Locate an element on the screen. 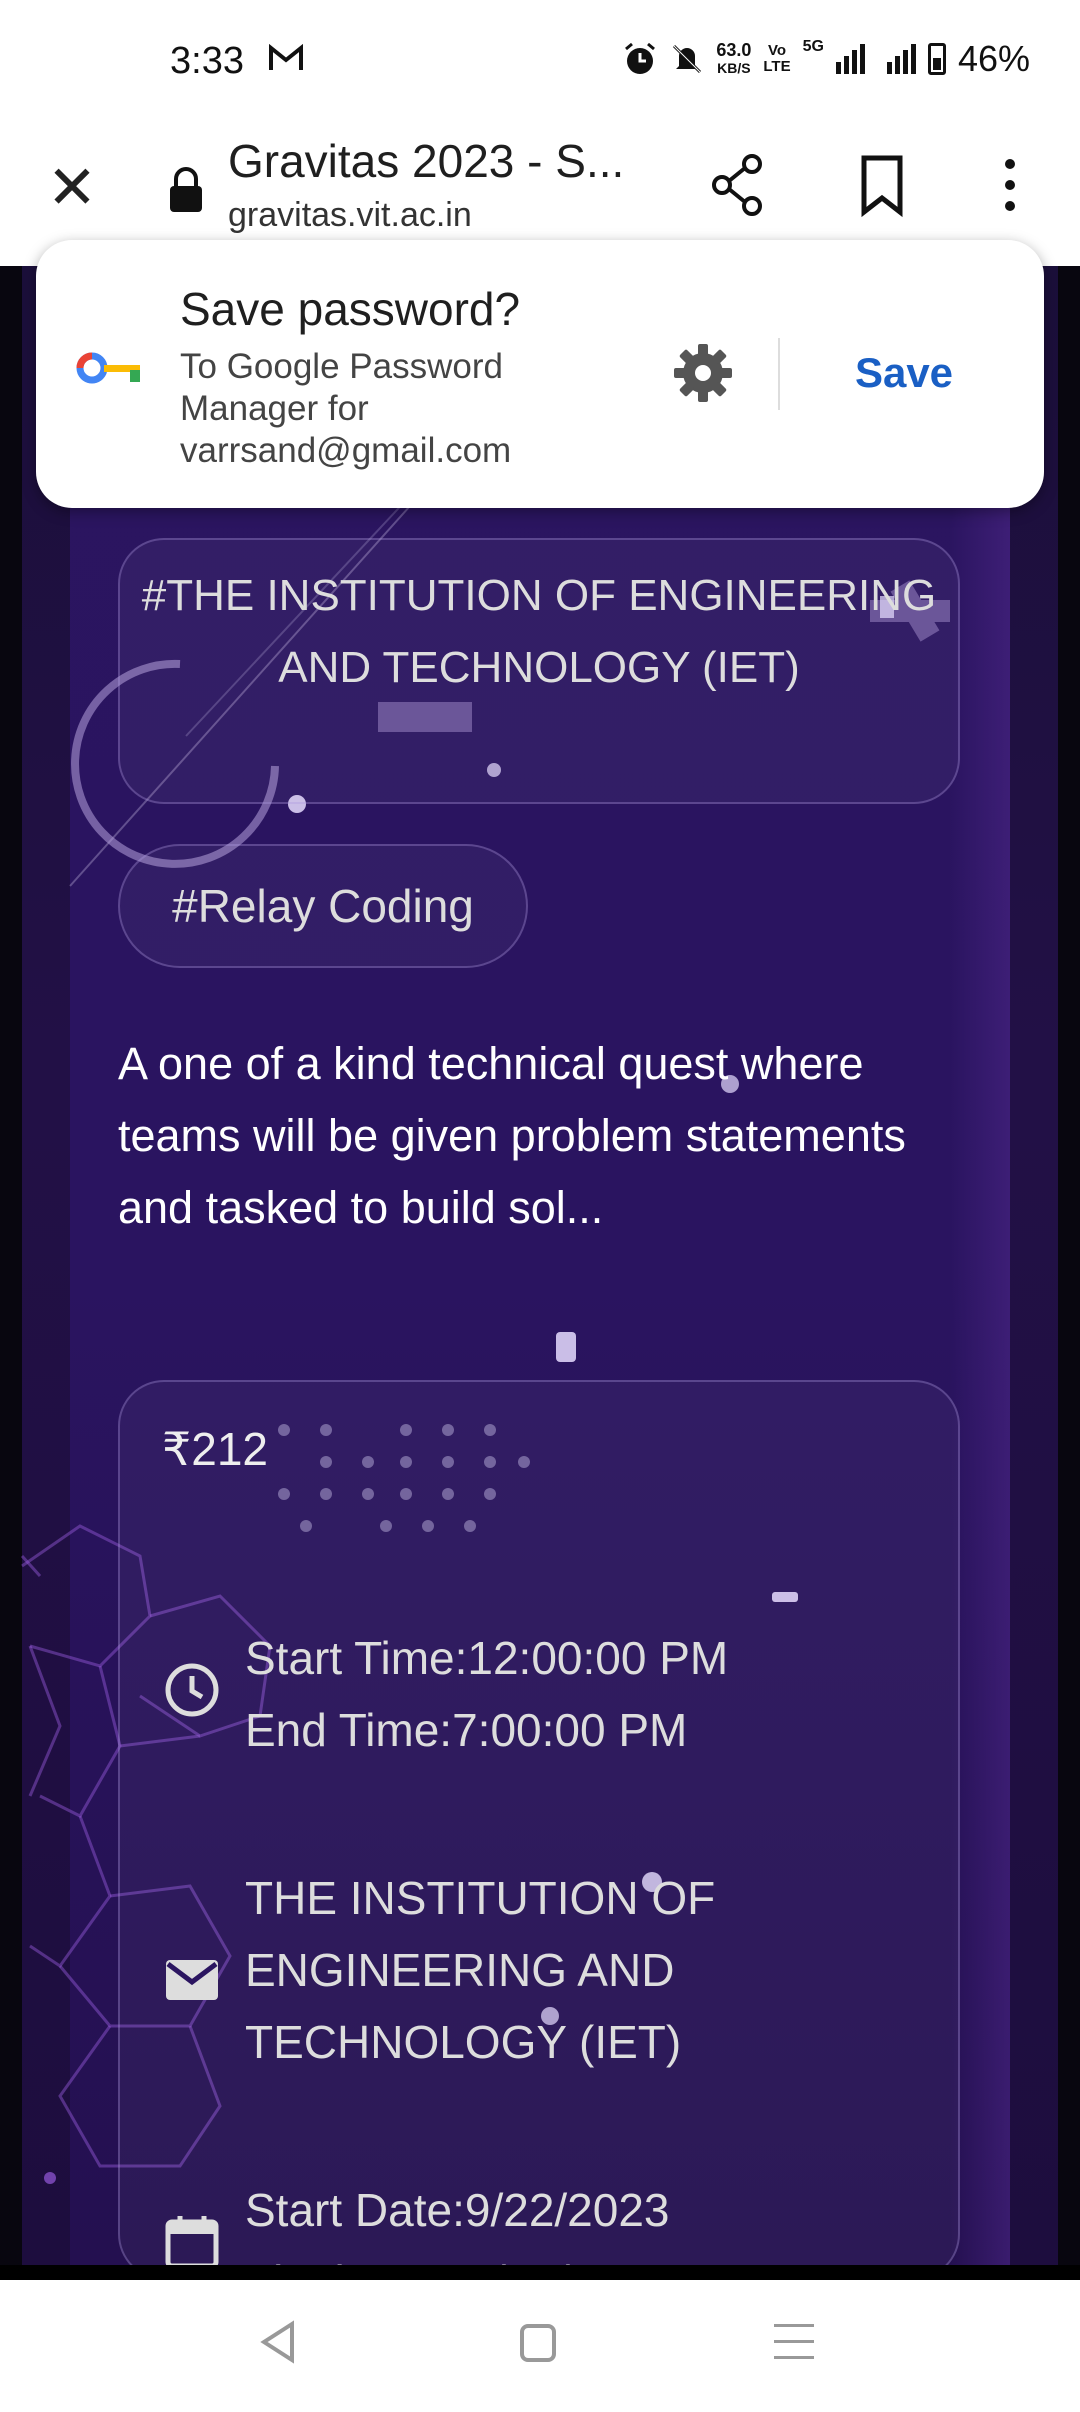 The image size is (1080, 2412). more-icon is located at coordinates (1010, 185).